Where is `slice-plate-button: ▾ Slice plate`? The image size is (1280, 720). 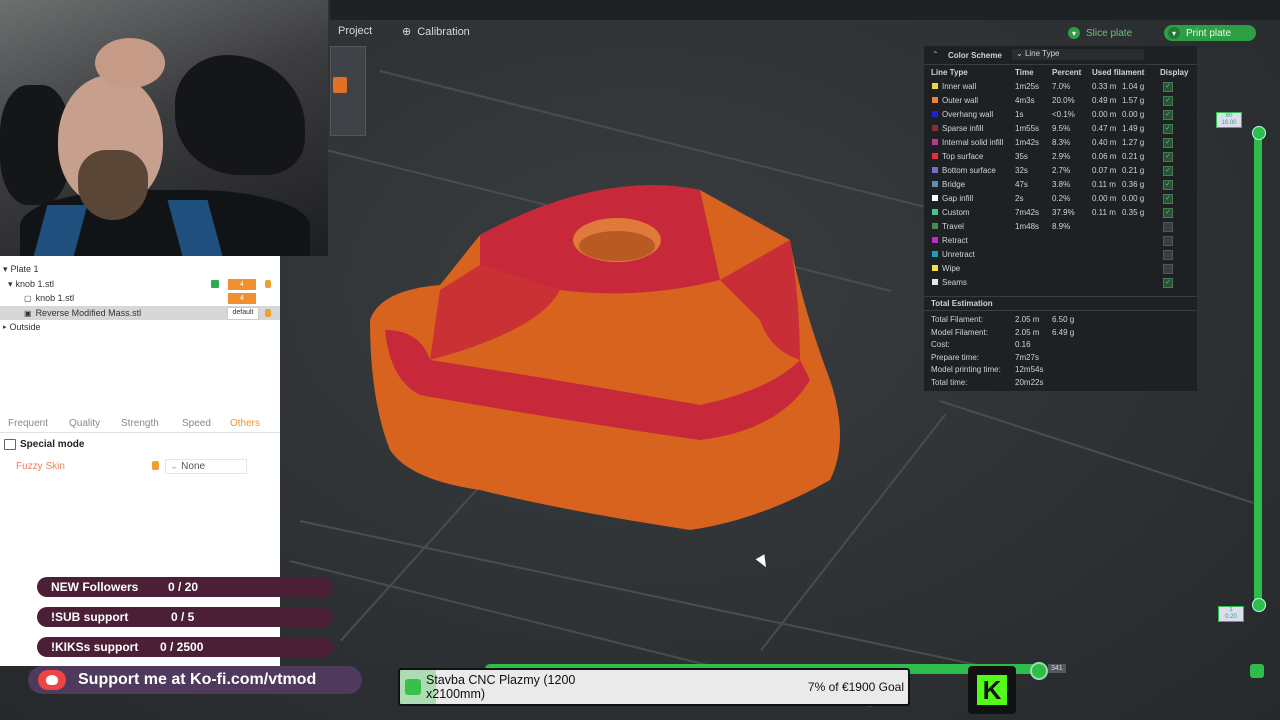 slice-plate-button: ▾ Slice plate is located at coordinates (1111, 33).